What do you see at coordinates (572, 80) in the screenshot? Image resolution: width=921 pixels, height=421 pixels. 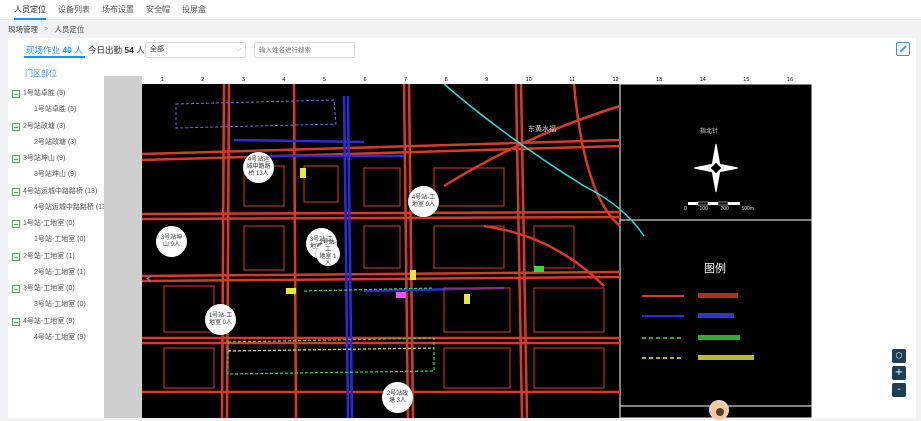 I see `grid-number: 11` at bounding box center [572, 80].